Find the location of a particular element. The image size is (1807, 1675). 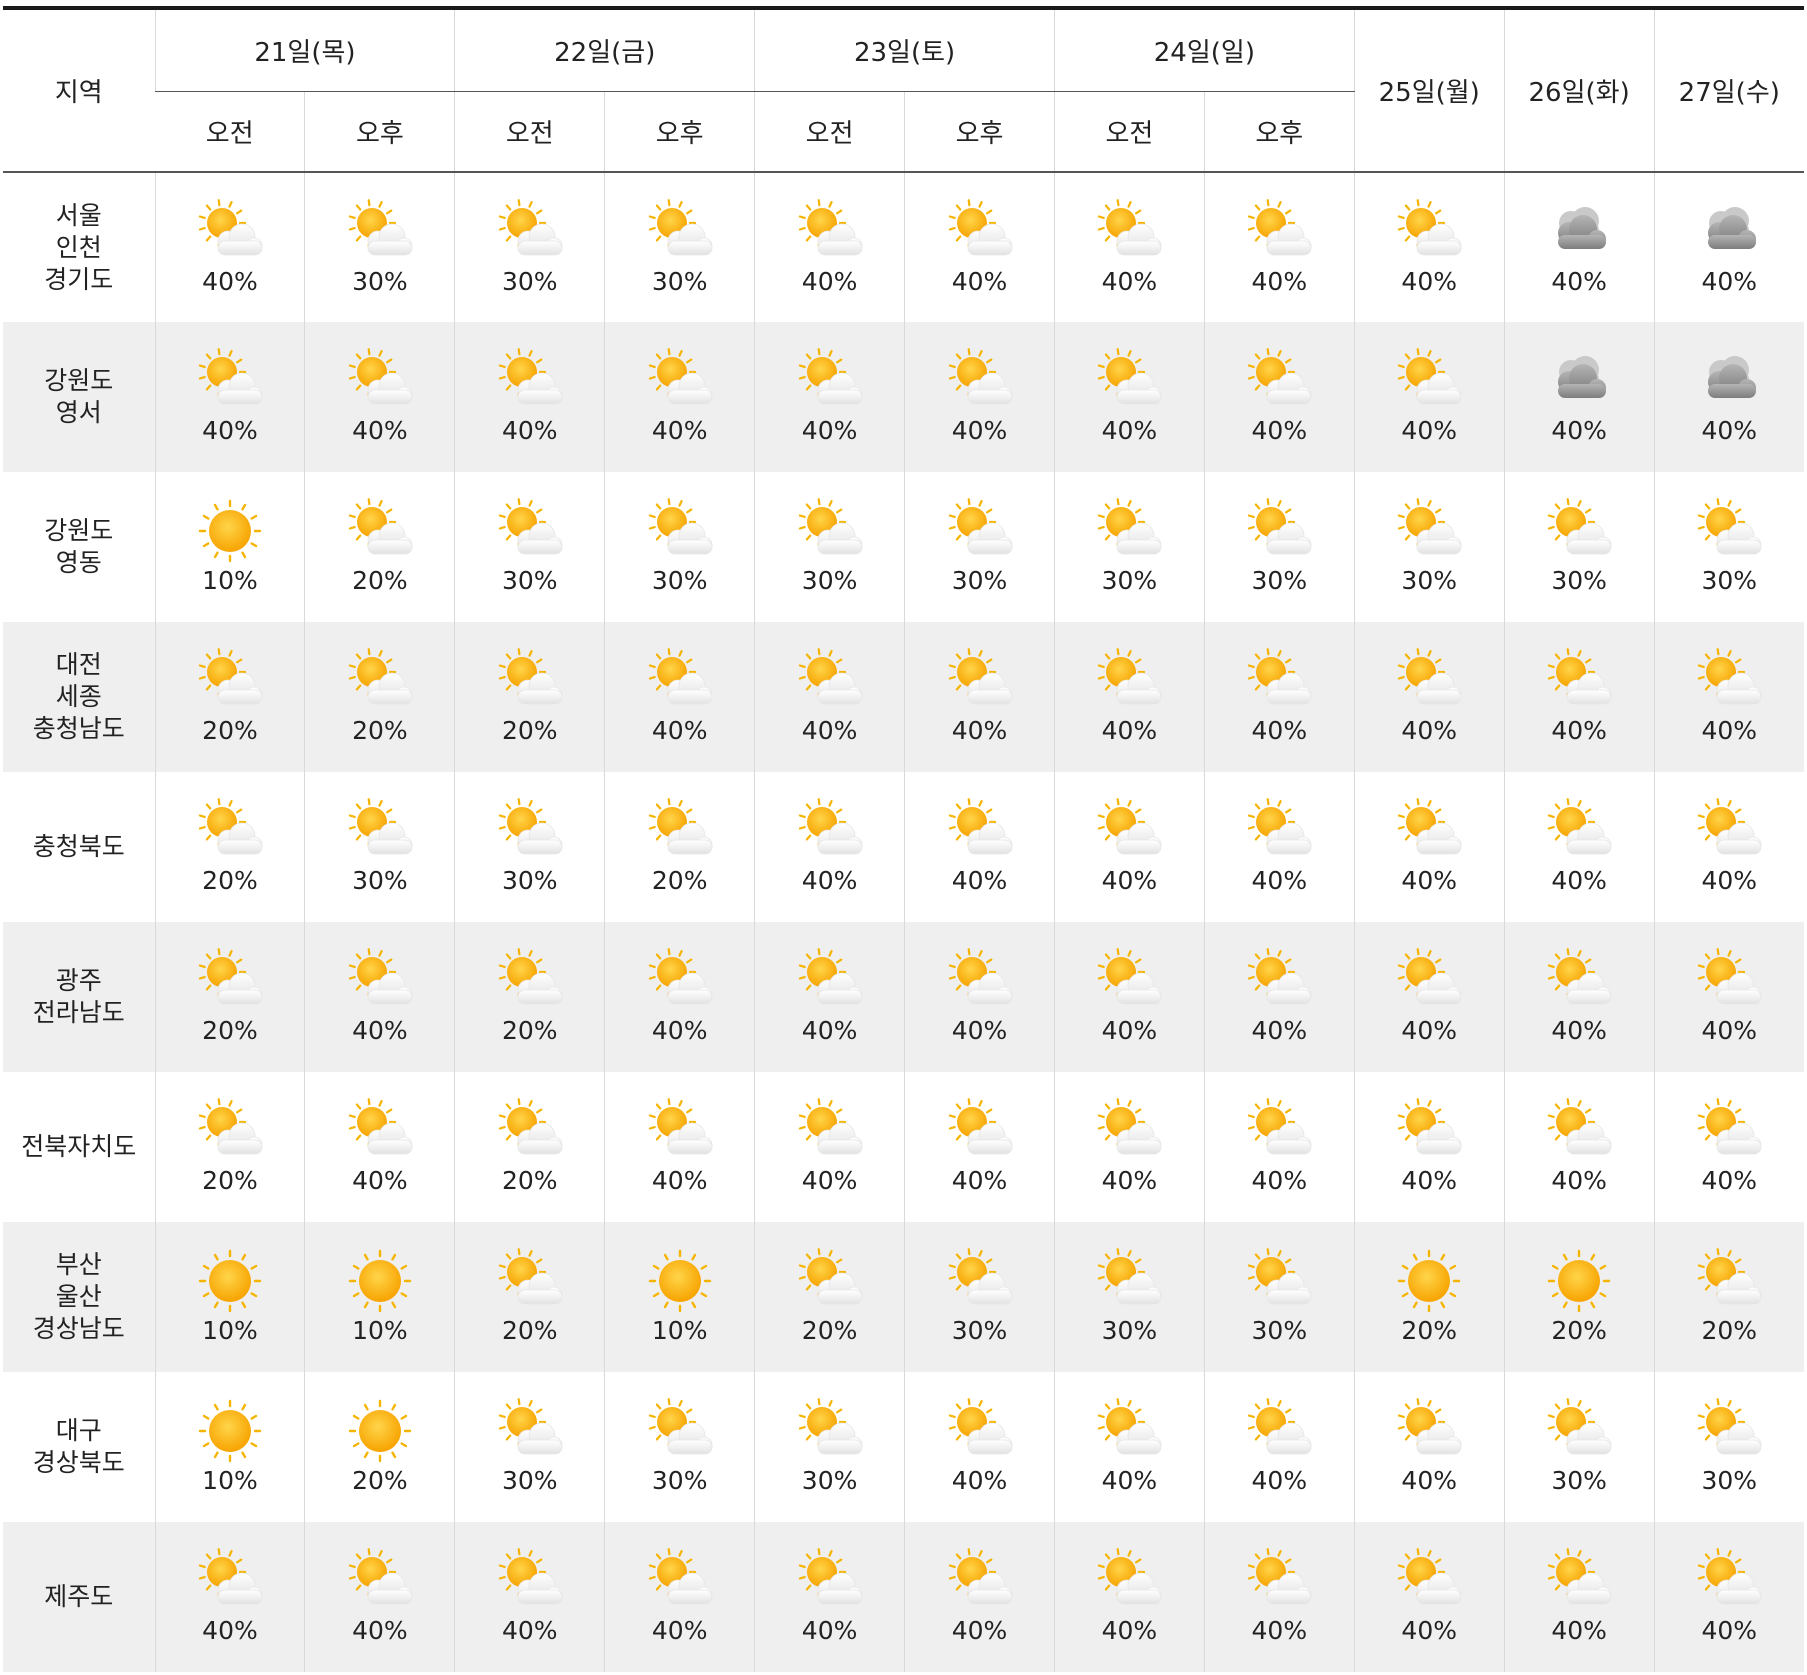

precip-probability: 10% is located at coordinates (230, 1330).